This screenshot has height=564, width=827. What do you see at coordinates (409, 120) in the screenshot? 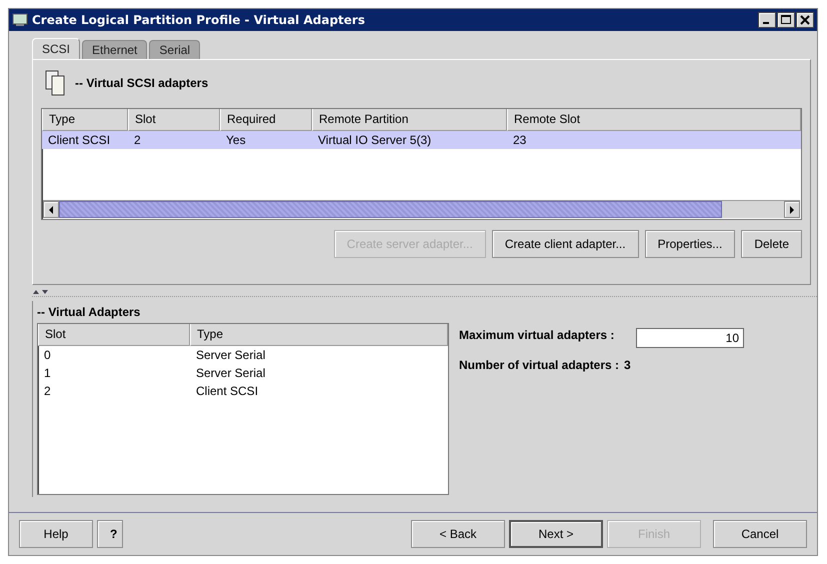
I see `column-header: Remote Partition` at bounding box center [409, 120].